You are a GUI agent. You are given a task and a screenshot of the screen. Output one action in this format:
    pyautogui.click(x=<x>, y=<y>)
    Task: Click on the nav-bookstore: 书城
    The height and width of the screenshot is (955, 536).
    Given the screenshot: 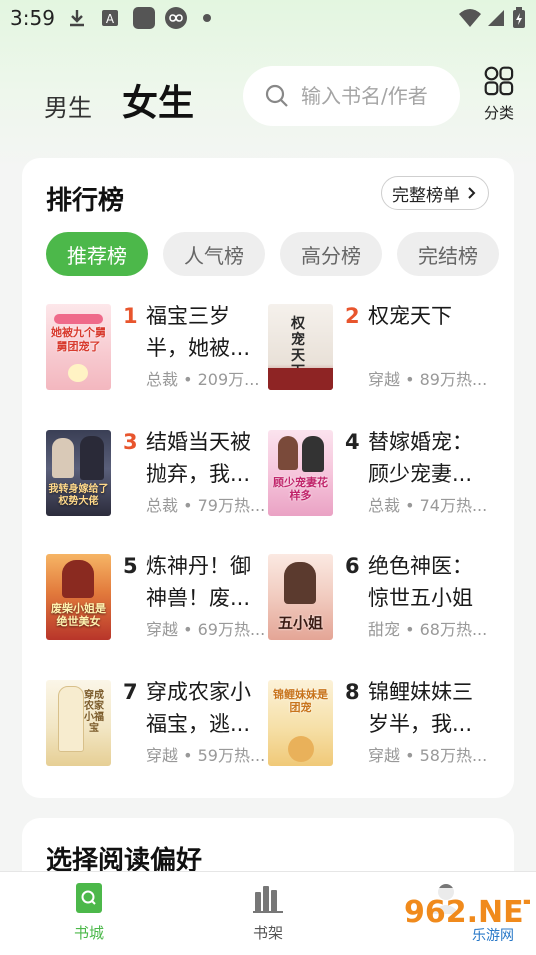 What is the action you would take?
    pyautogui.click(x=89, y=912)
    